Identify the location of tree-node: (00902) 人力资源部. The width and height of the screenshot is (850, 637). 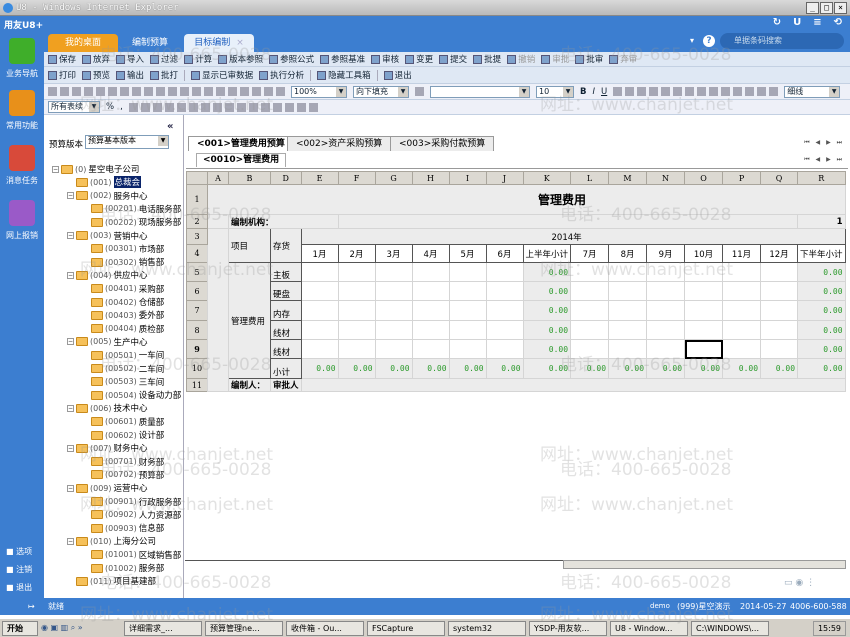
(136, 515).